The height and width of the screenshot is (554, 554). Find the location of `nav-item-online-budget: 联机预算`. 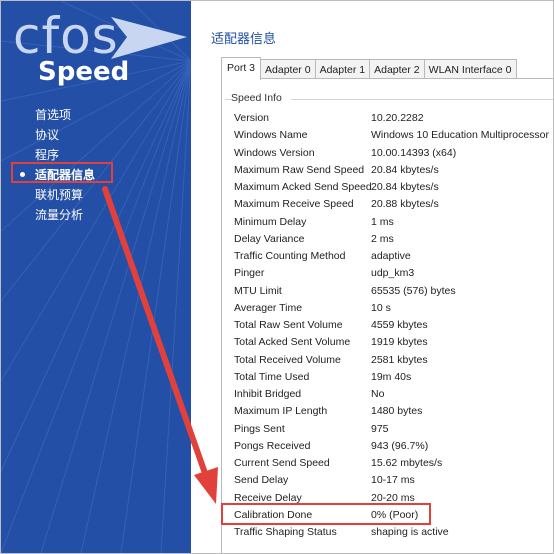

nav-item-online-budget: 联机预算 is located at coordinates (65, 195).